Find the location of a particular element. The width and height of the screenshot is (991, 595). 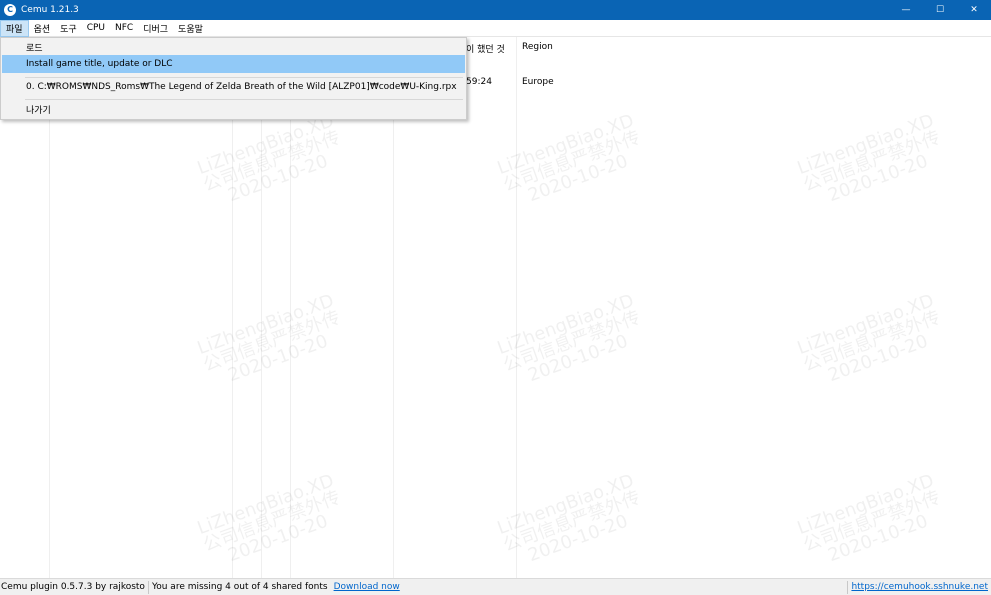

maximize-button: ☐ is located at coordinates (940, 10).